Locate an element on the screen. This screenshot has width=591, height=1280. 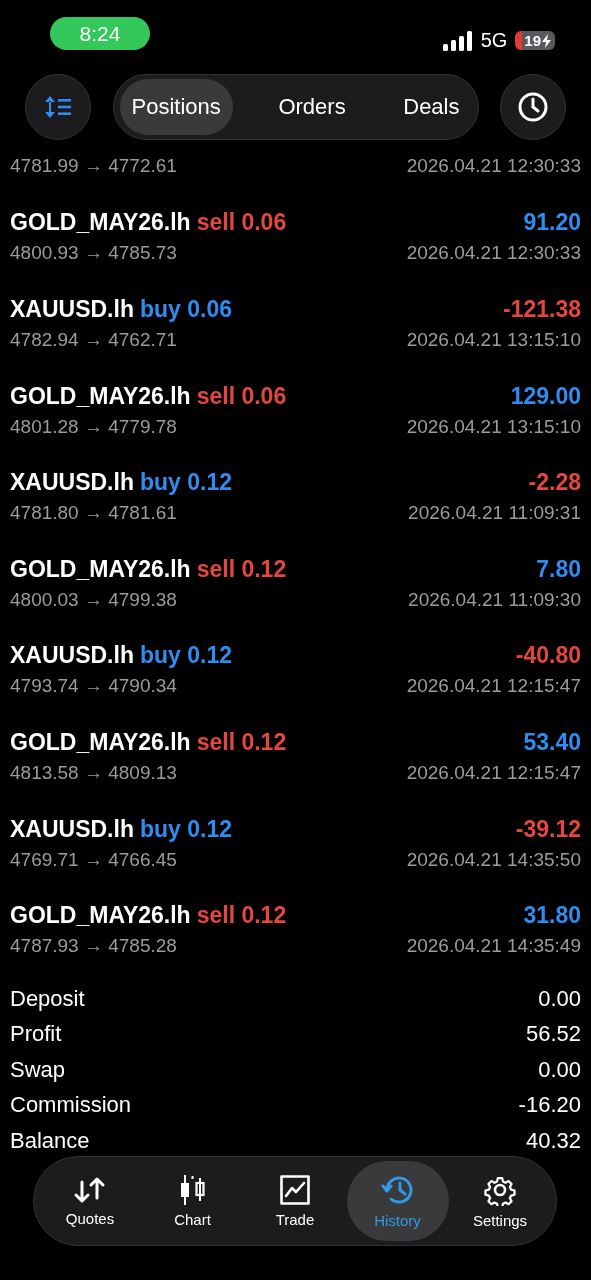
arrows-icon is located at coordinates (90, 1189).